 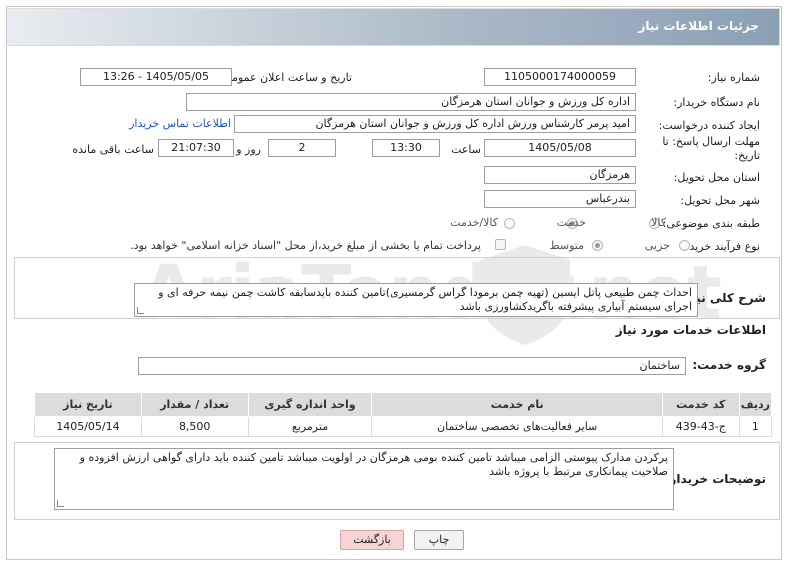 I want to click on process-radio-minor, so click(x=684, y=245).